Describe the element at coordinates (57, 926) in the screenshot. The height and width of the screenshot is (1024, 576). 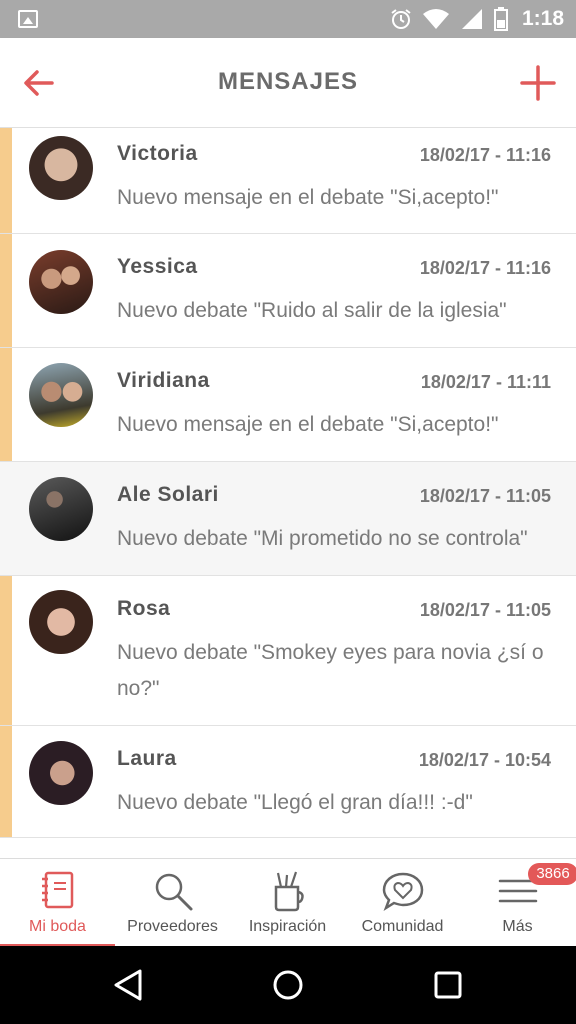
I see `nav-label: Mi boda` at that location.